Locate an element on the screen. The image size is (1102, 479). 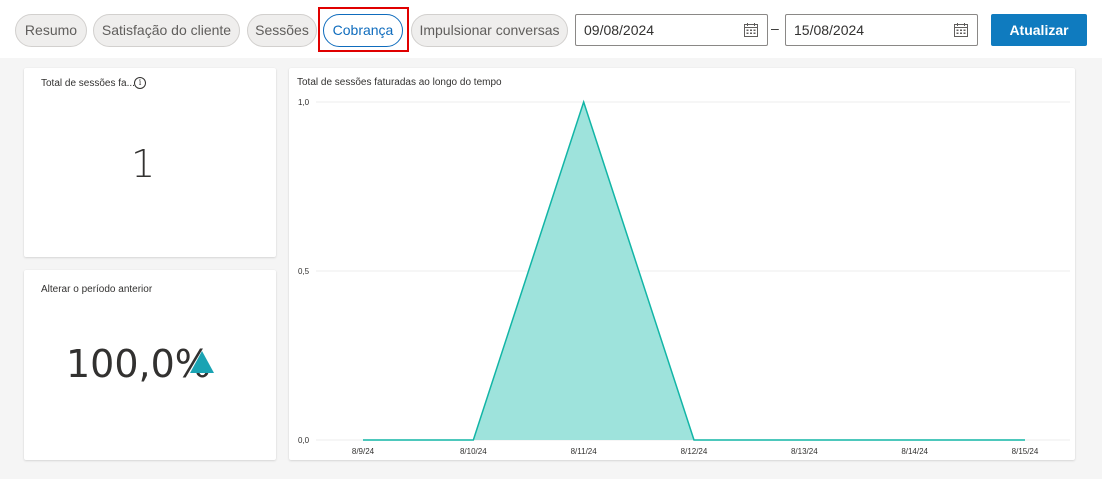
tab-impulsionar-conversas: Impulsionar conversas is located at coordinates (489, 30).